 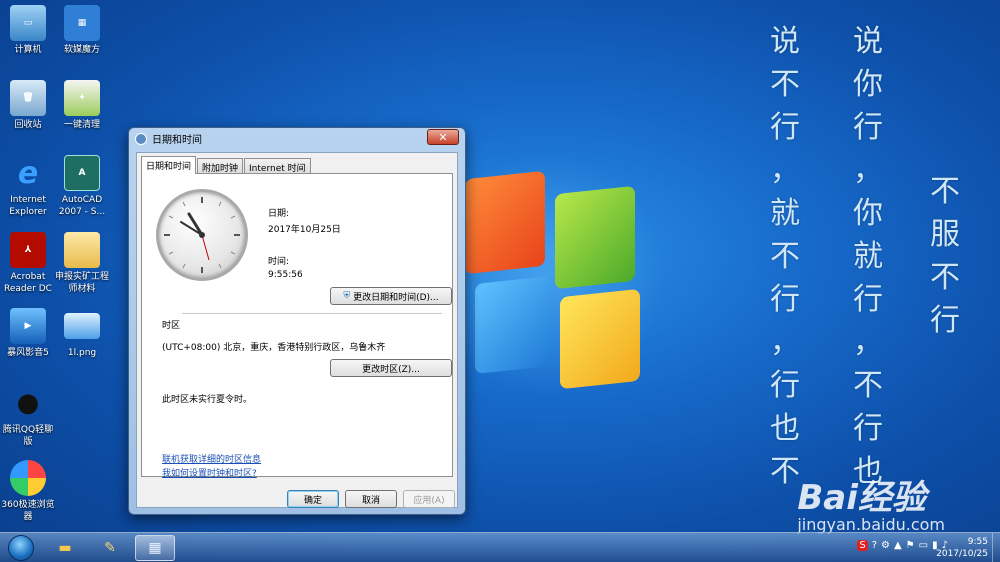 I want to click on date-value: 2017年10月25日, so click(x=304, y=230).